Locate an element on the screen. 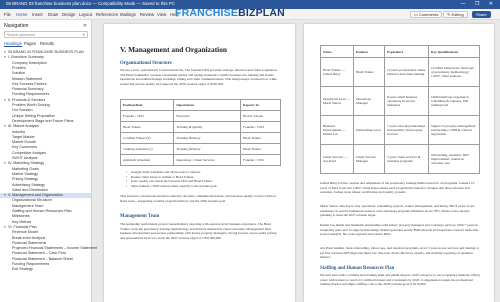 The height and width of the screenshot is (302, 500). outline-item: ▾ I. Executive Summary is located at coordinates (24, 57).